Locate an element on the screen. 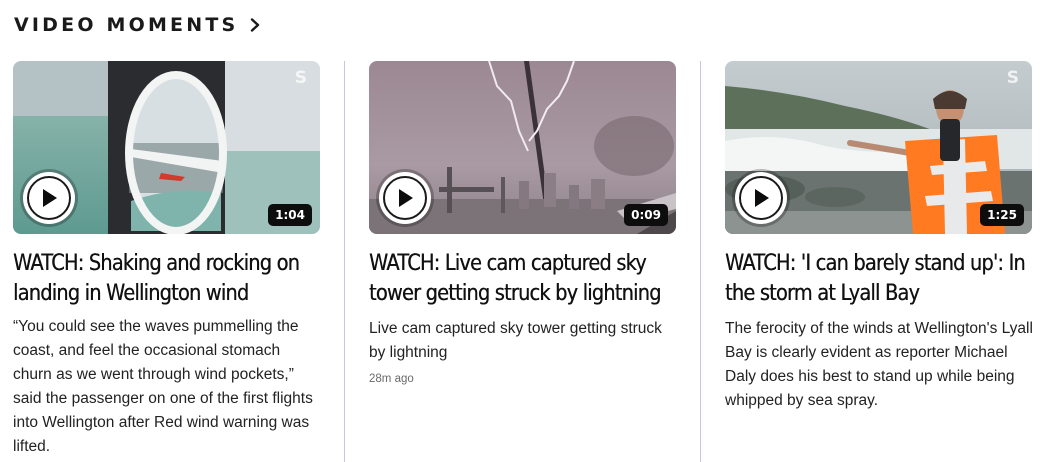 Image resolution: width=1054 pixels, height=462 pixels. duration-badge: 0:09 is located at coordinates (646, 215).